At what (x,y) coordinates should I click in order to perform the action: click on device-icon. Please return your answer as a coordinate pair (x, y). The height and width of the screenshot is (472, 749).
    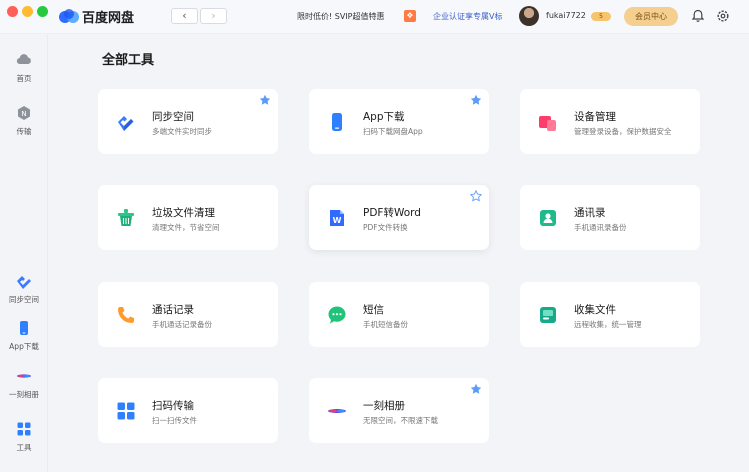
    Looking at the image, I should click on (547, 123).